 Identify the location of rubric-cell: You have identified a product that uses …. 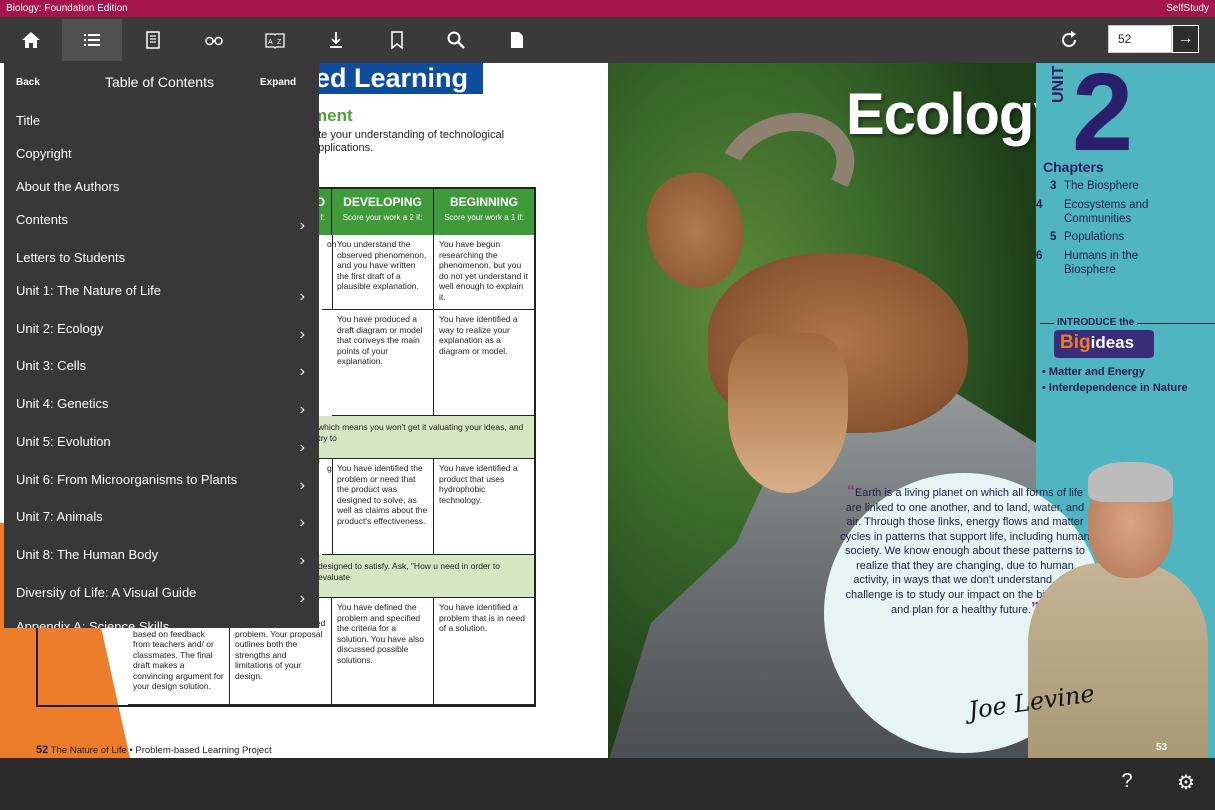
(484, 507).